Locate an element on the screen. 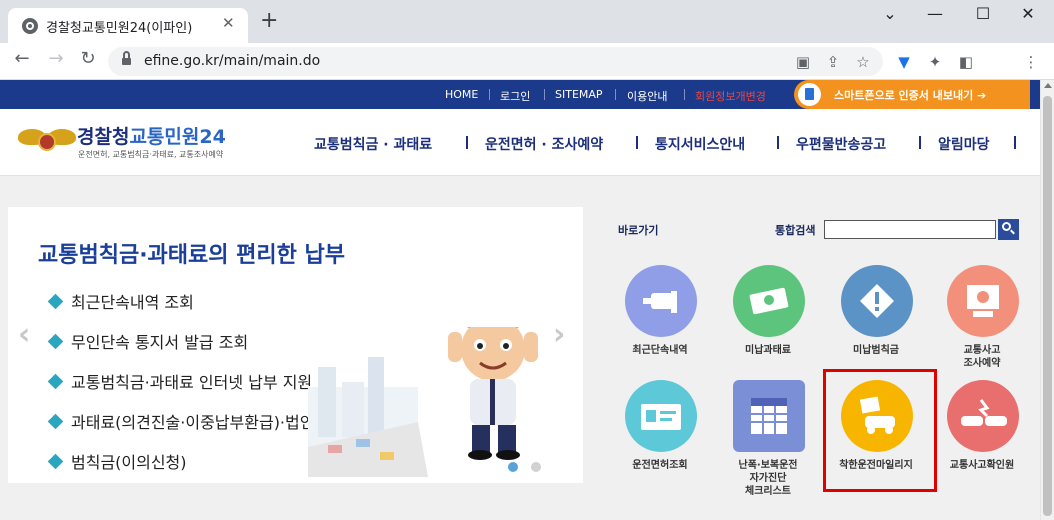 This screenshot has width=1054, height=520. banner-item: 최근단속내역 조회 is located at coordinates (120, 301).